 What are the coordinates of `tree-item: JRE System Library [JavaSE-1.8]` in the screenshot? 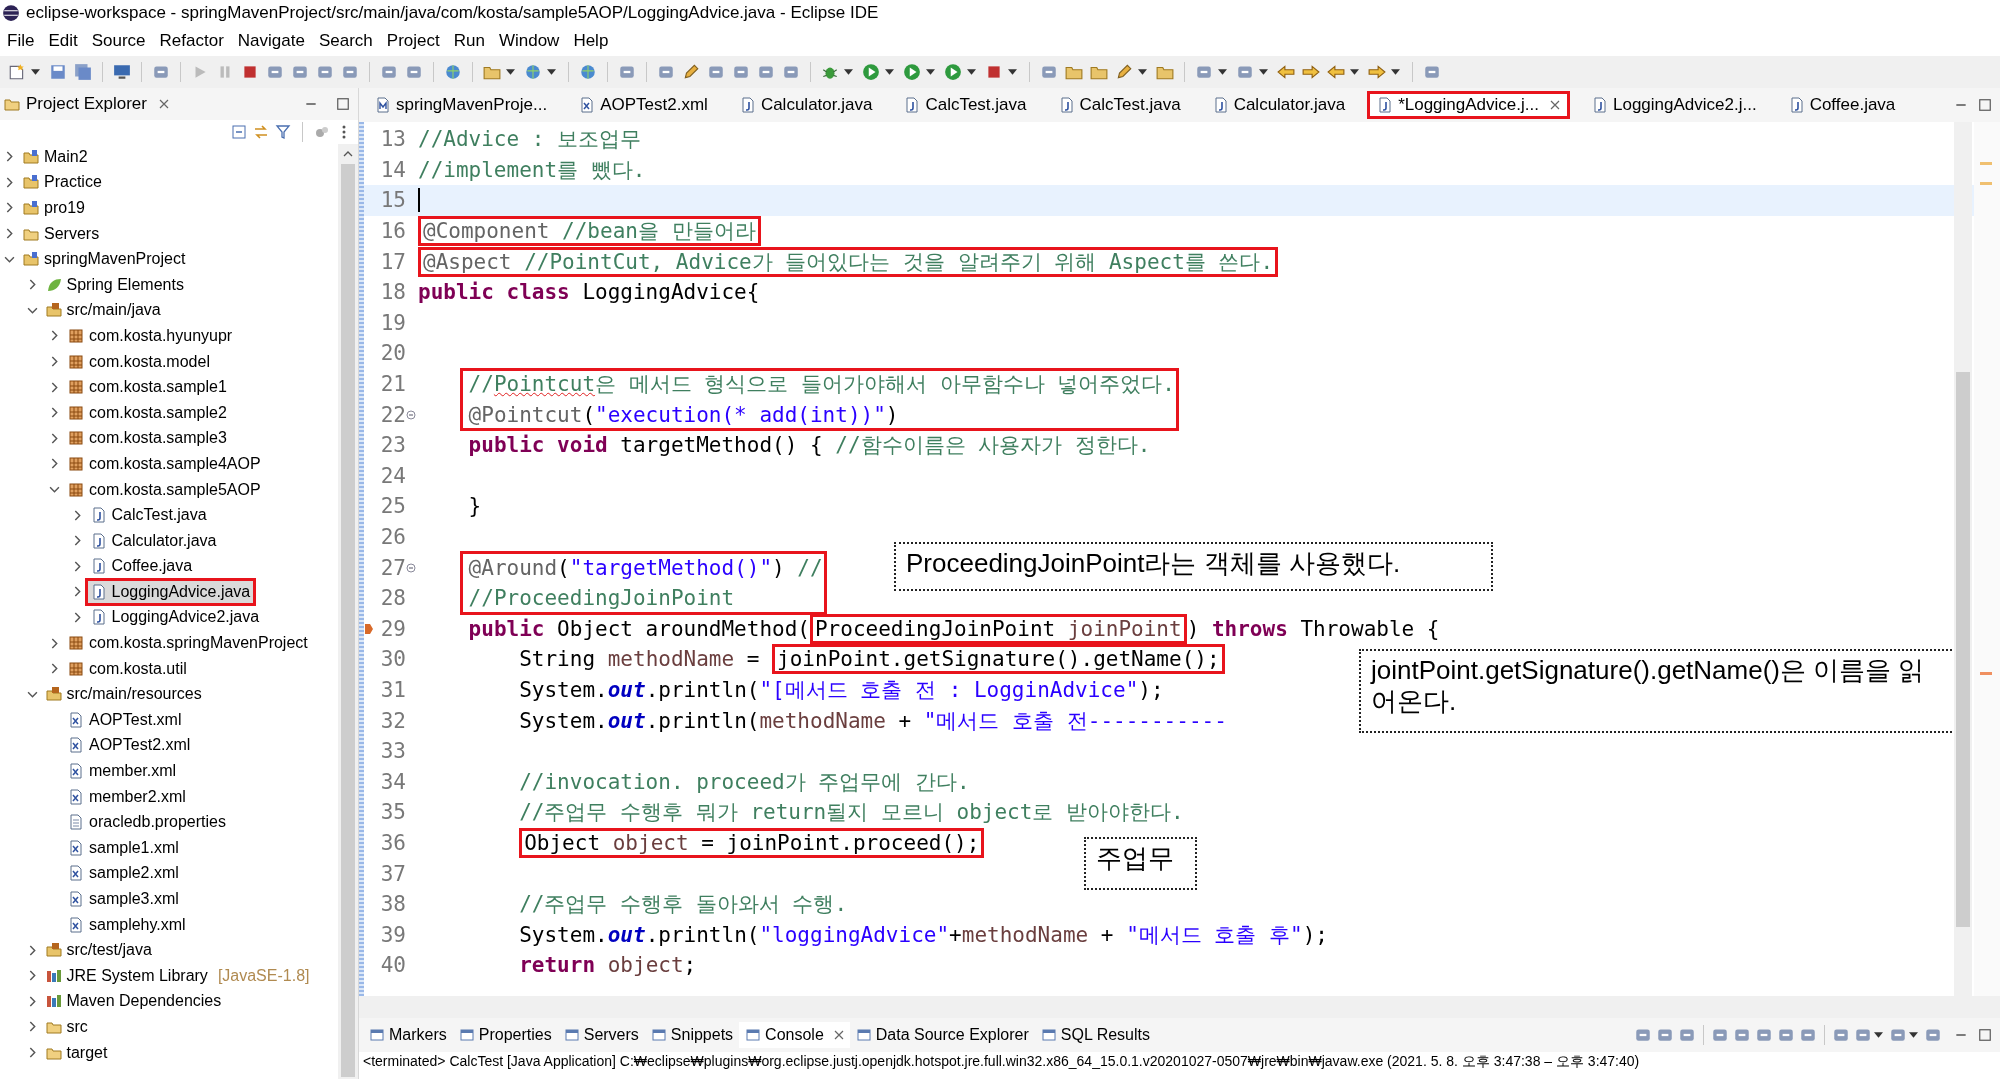 It's located at (177, 975).